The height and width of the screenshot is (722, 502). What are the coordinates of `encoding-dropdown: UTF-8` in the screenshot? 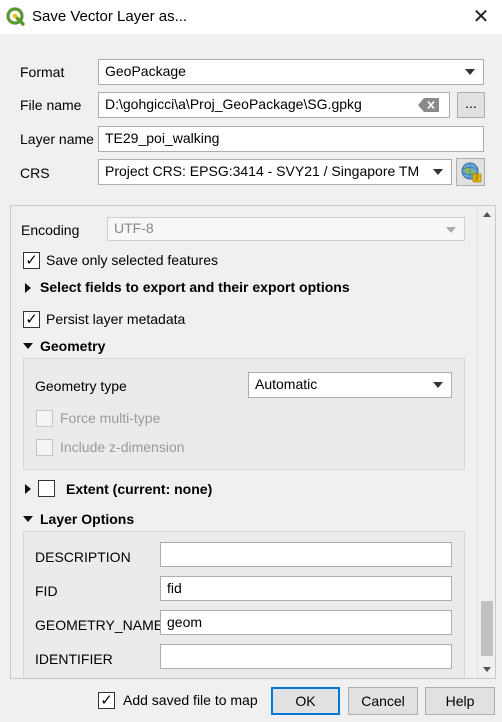 It's located at (286, 229).